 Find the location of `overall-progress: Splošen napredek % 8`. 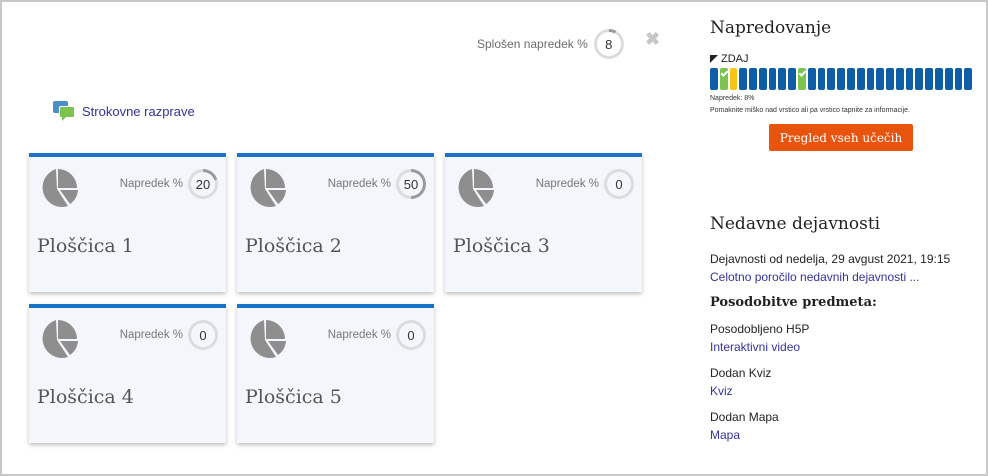

overall-progress: Splošen napredek % 8 is located at coordinates (550, 44).